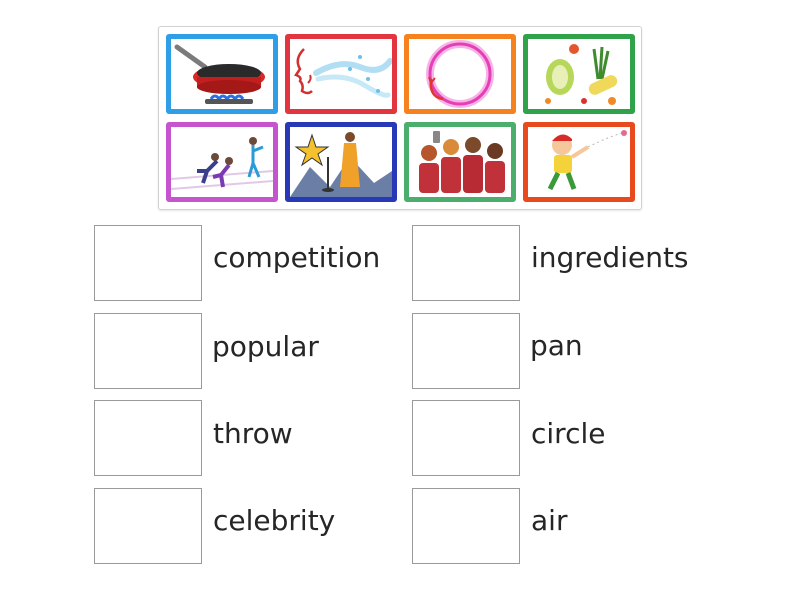 Image resolution: width=800 pixels, height=600 pixels. I want to click on card-circle, so click(460, 74).